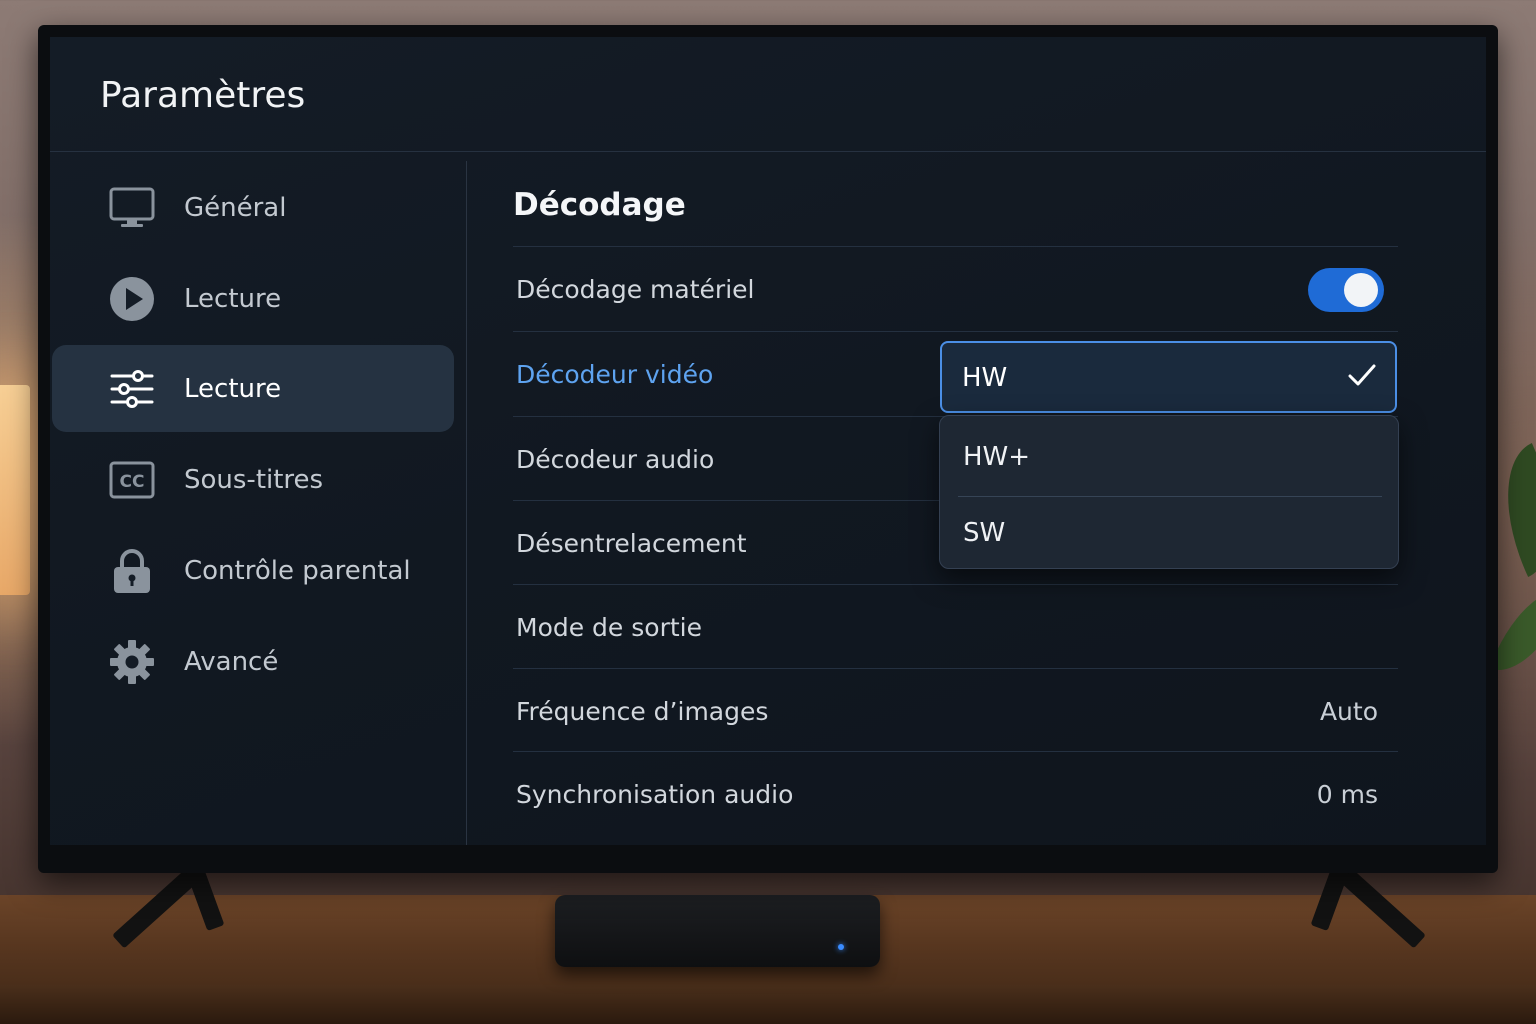 This screenshot has height=1024, width=1536. I want to click on svg-text: CC, so click(132, 482).